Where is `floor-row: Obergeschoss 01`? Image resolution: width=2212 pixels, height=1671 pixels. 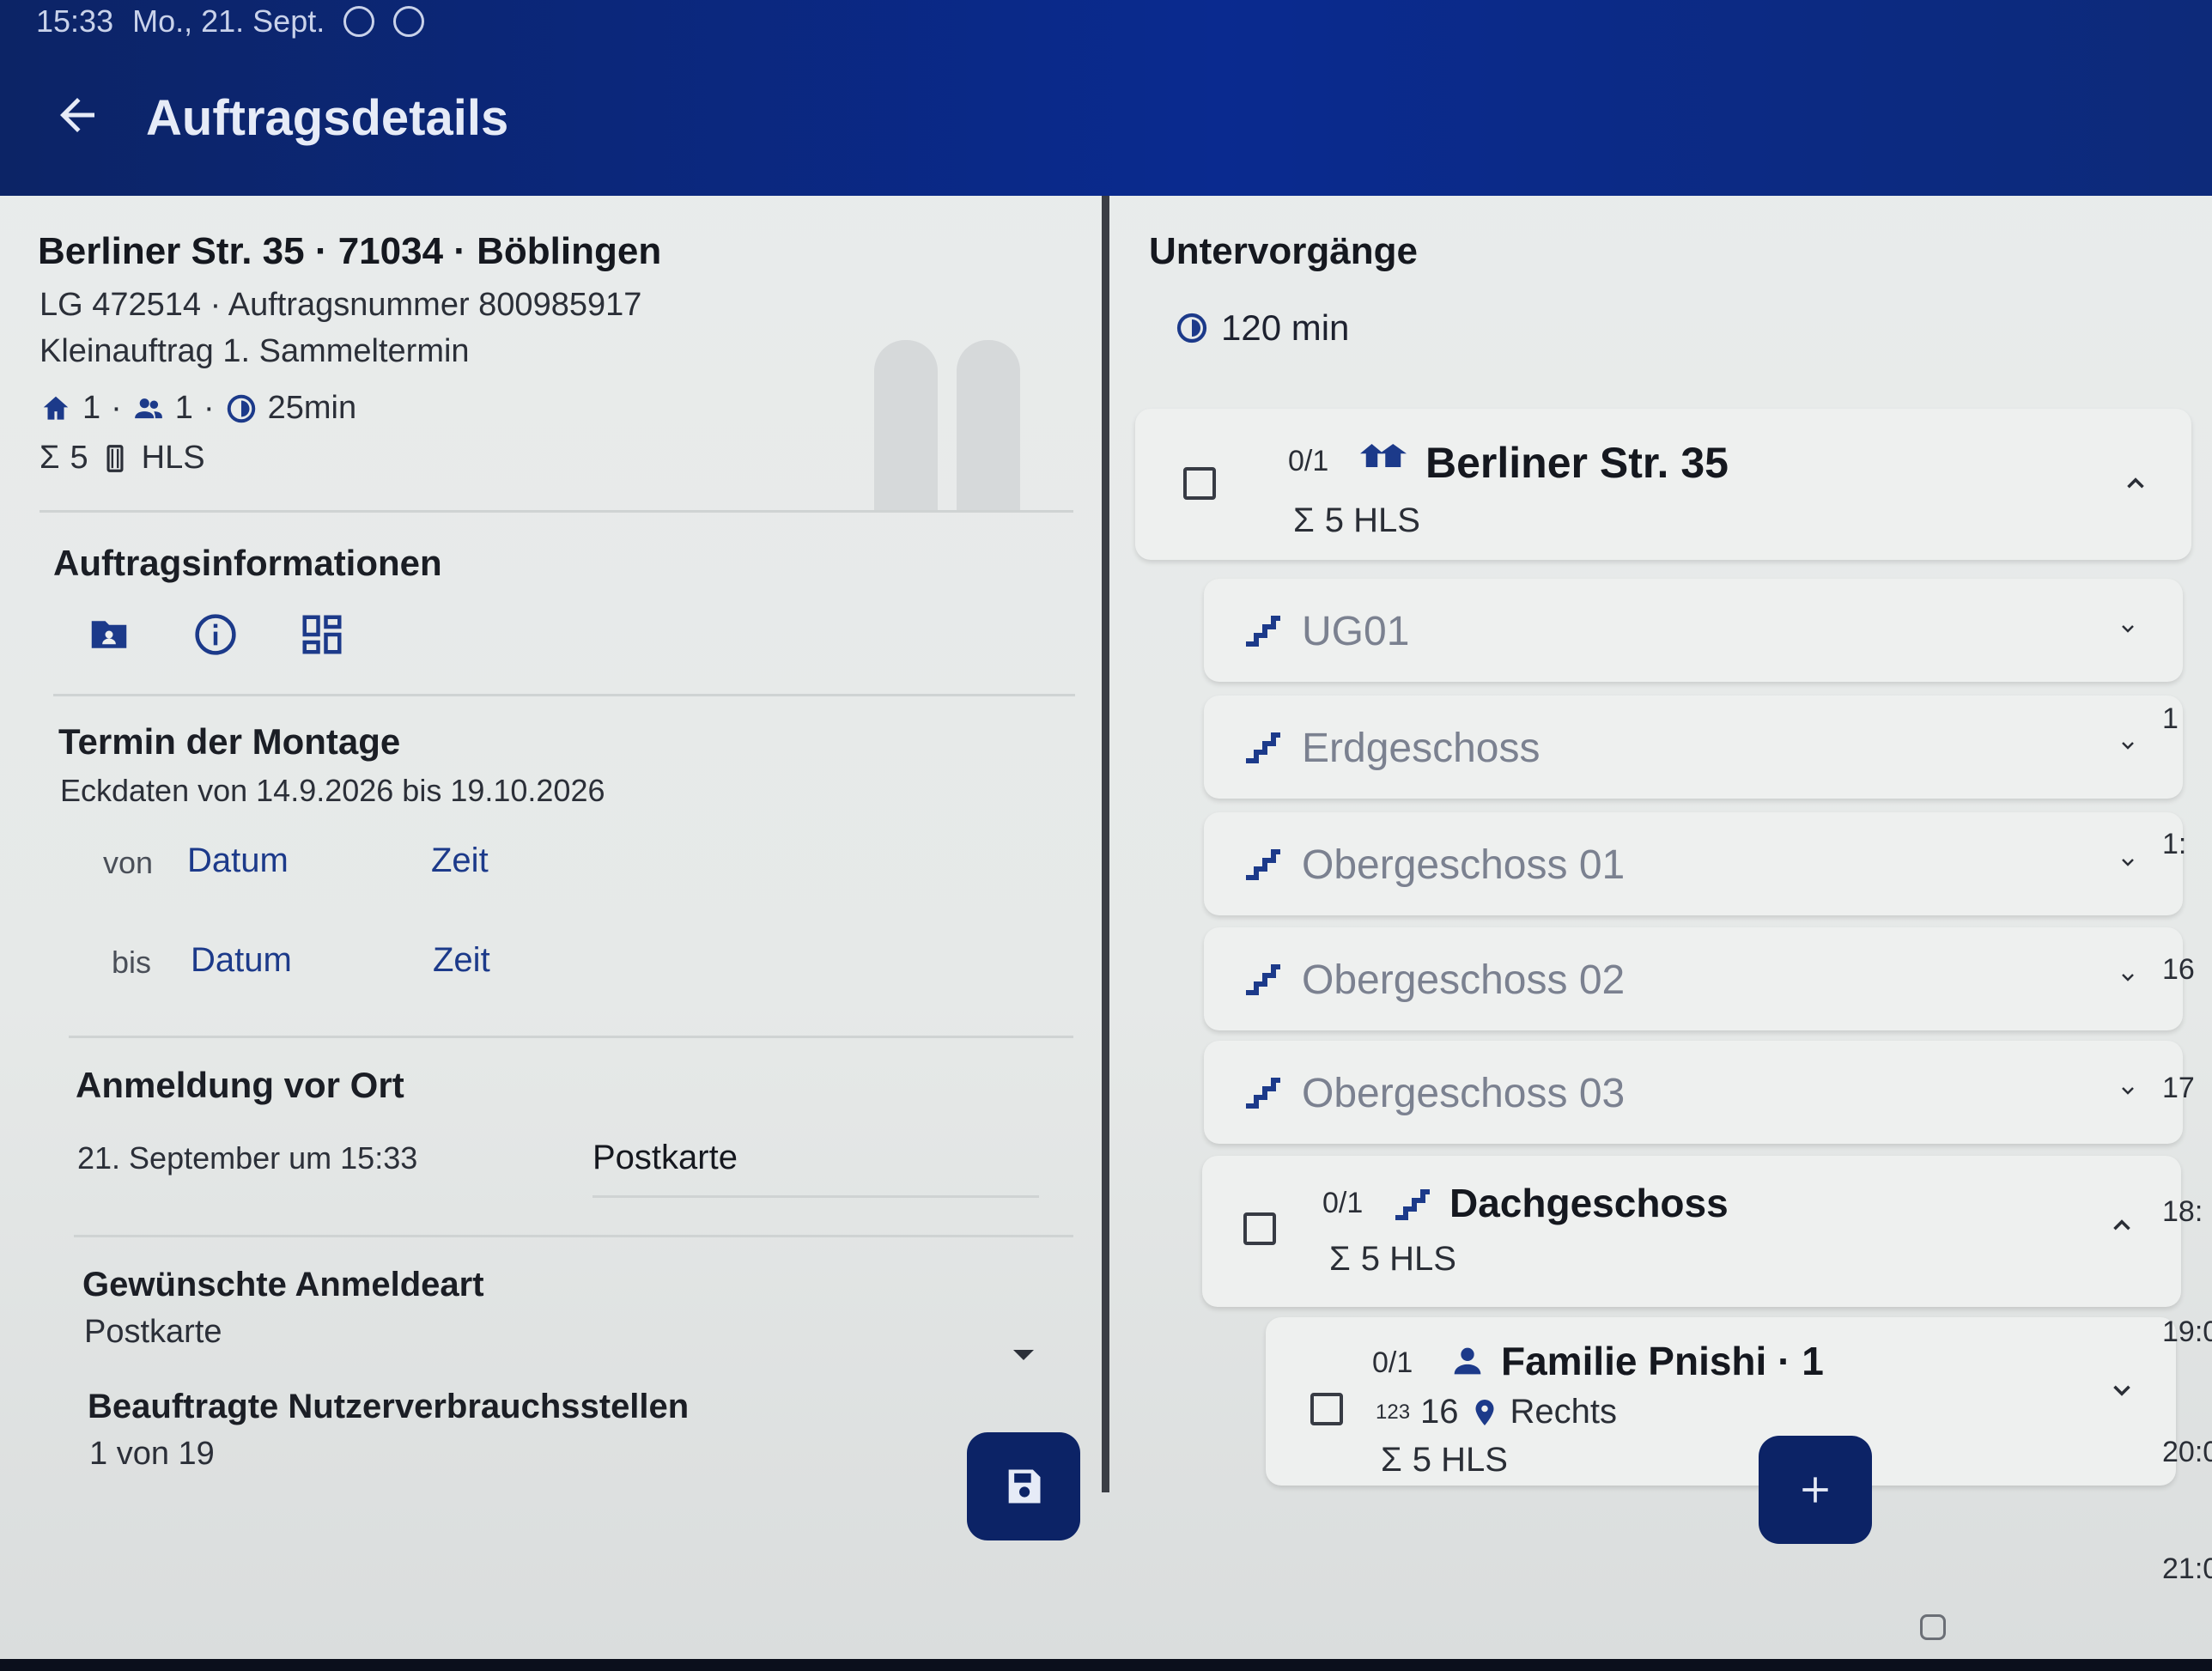
floor-row: Obergeschoss 01 is located at coordinates (1693, 864).